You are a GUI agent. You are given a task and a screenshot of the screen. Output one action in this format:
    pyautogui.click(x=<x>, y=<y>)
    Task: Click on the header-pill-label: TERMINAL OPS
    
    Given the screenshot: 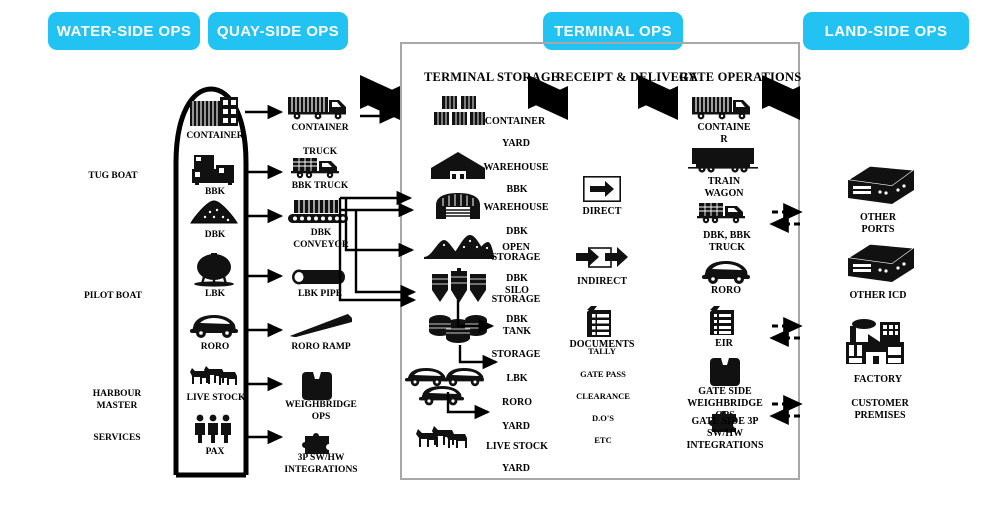 What is the action you would take?
    pyautogui.click(x=613, y=31)
    